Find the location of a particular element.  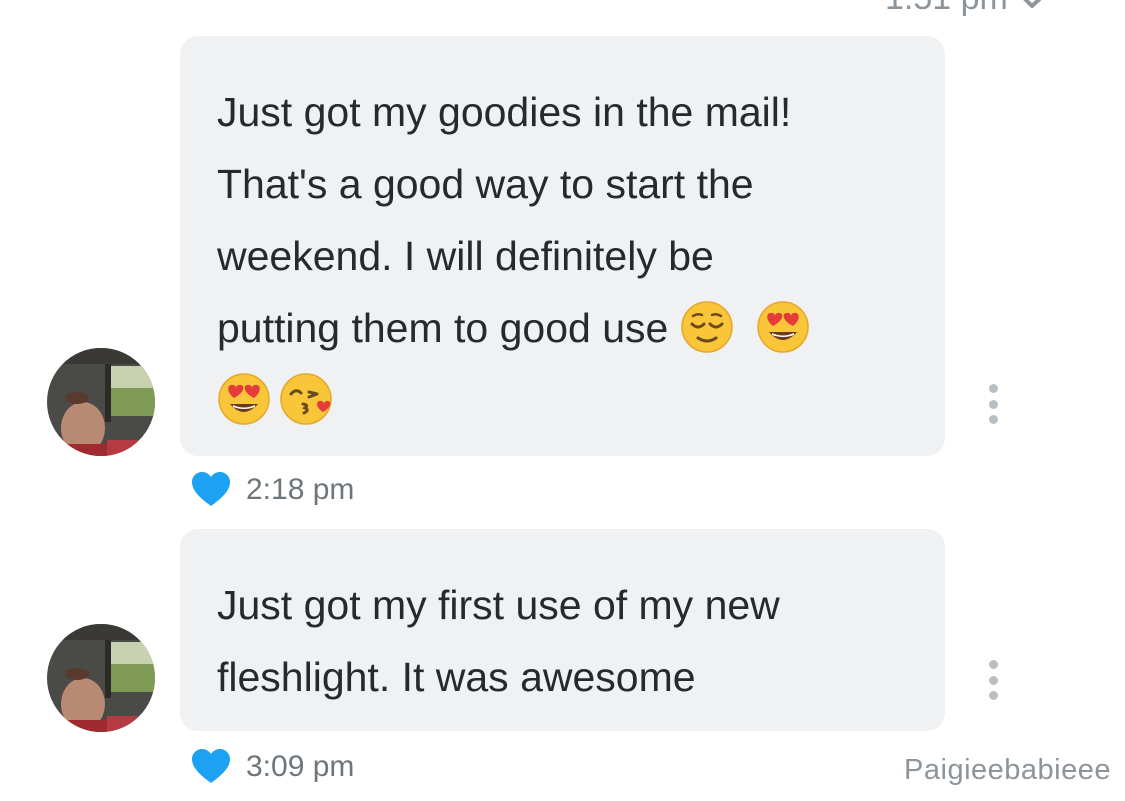

watermark: Paigieebabieee is located at coordinates (1007, 770).